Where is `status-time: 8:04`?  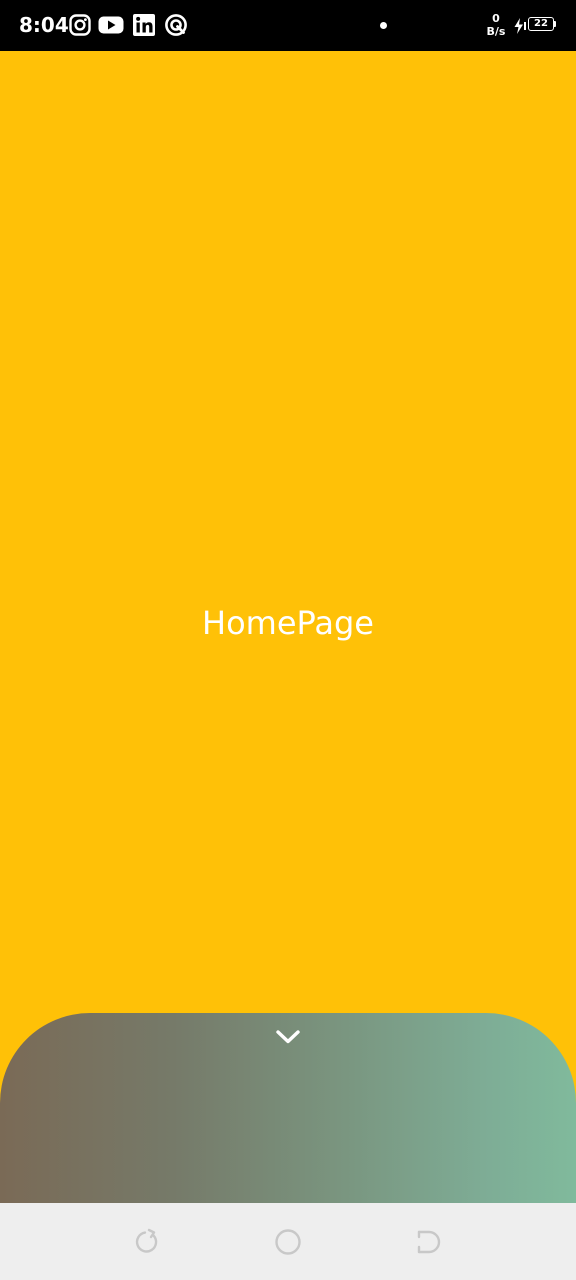
status-time: 8:04 is located at coordinates (44, 25).